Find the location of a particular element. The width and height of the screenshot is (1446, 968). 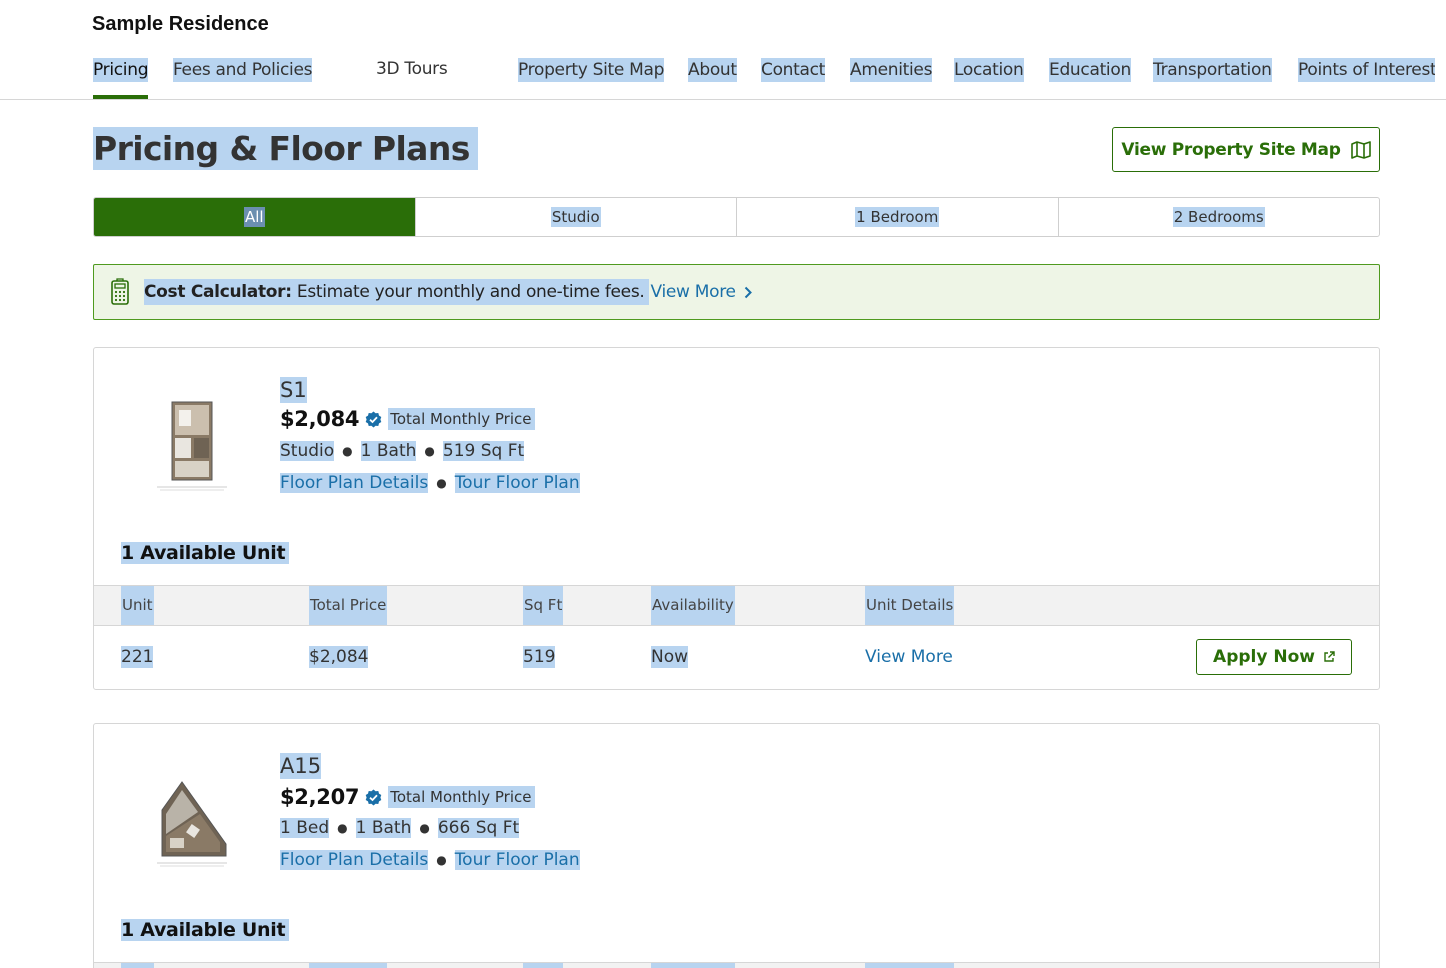

tab-studio: Studio is located at coordinates (576, 217).